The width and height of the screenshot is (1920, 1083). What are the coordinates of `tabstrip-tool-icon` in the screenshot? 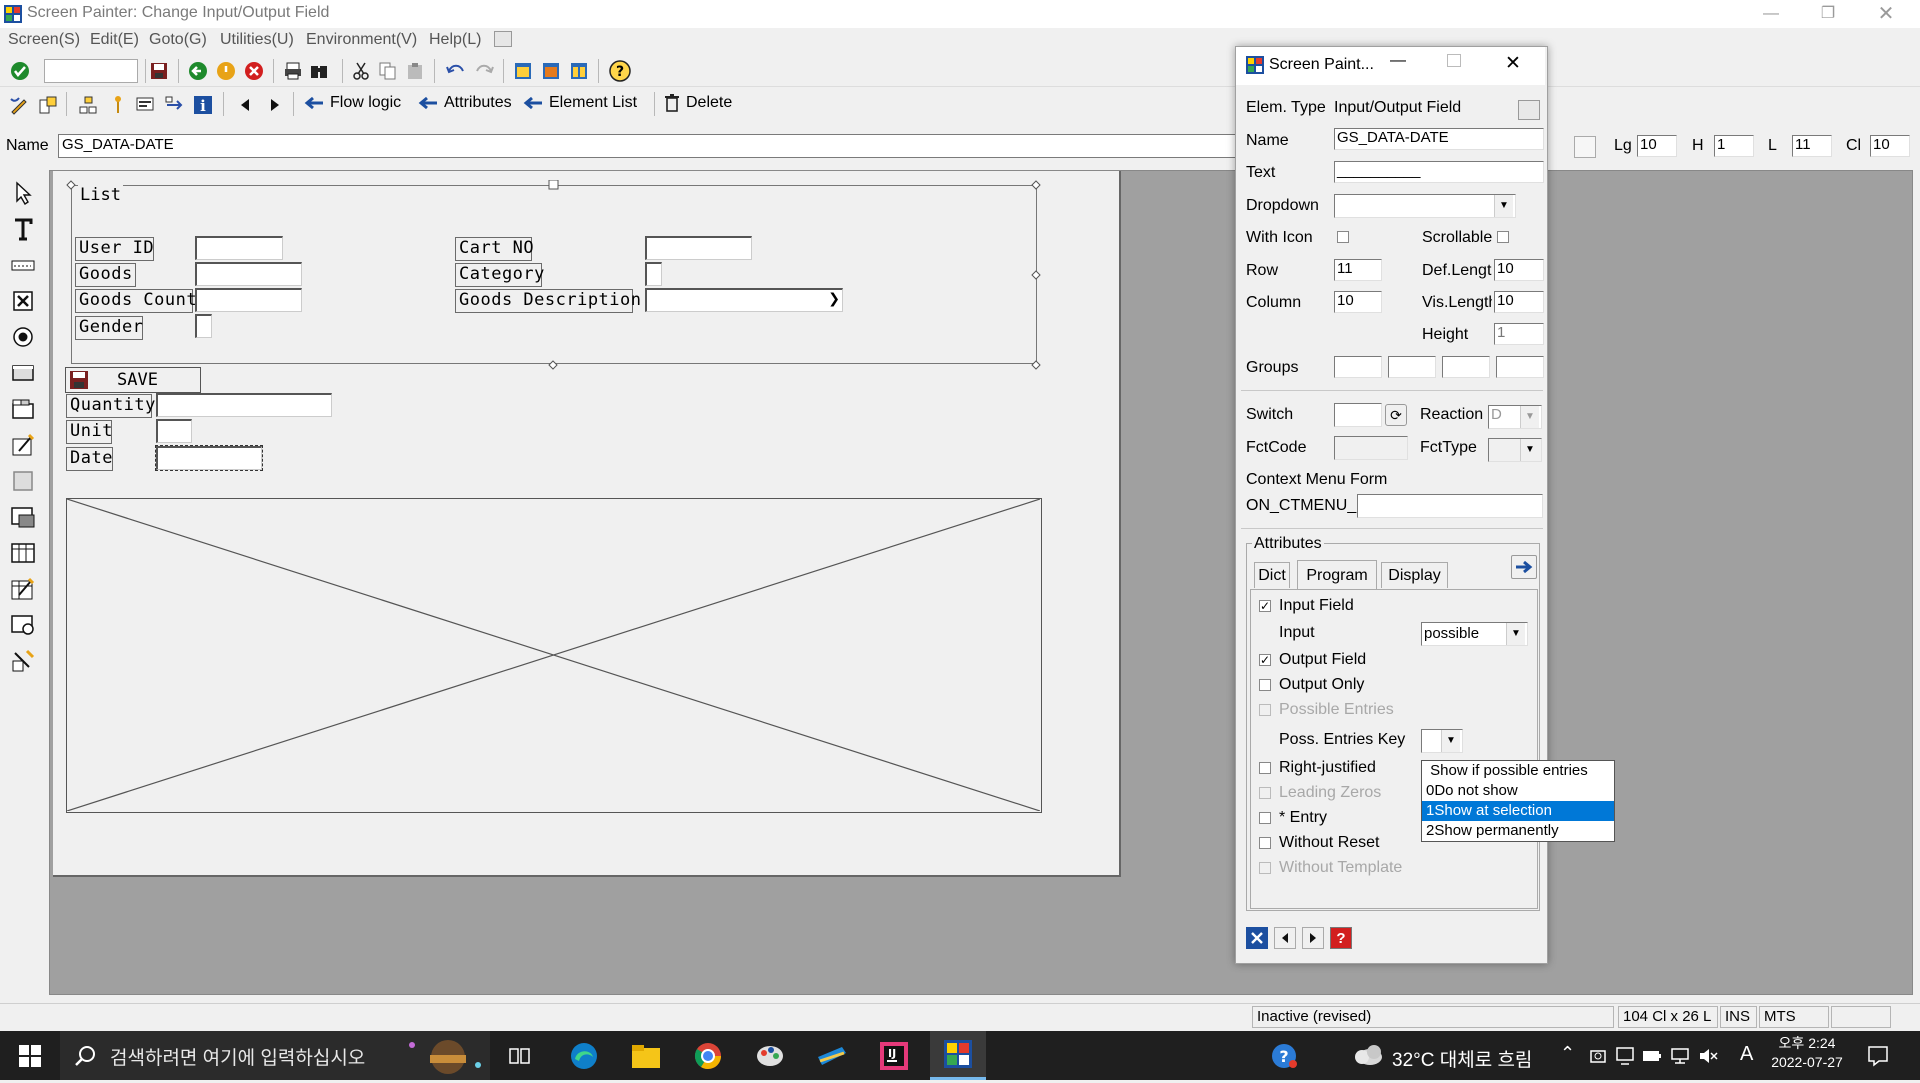 It's located at (23, 409).